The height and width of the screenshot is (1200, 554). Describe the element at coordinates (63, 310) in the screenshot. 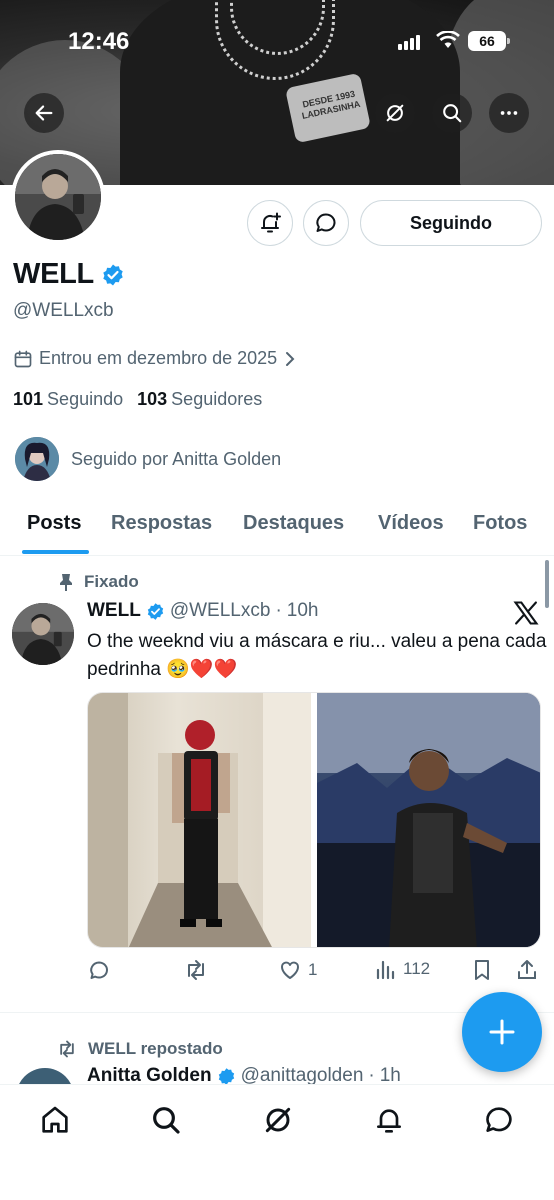

I see `profile-handle: @WELLxcb` at that location.